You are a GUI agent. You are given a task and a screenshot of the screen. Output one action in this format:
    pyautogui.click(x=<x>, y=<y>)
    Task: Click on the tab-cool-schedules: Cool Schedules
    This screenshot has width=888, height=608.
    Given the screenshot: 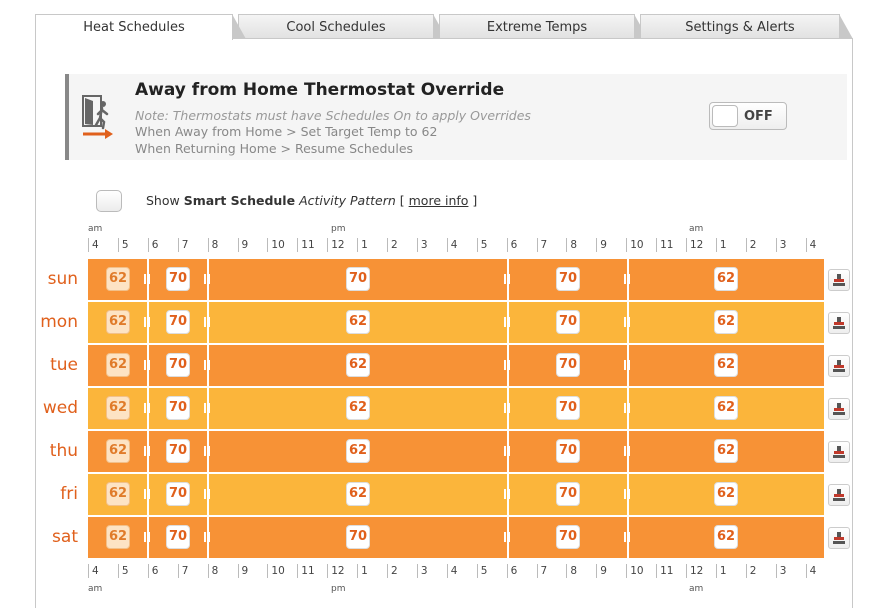 What is the action you would take?
    pyautogui.click(x=342, y=26)
    